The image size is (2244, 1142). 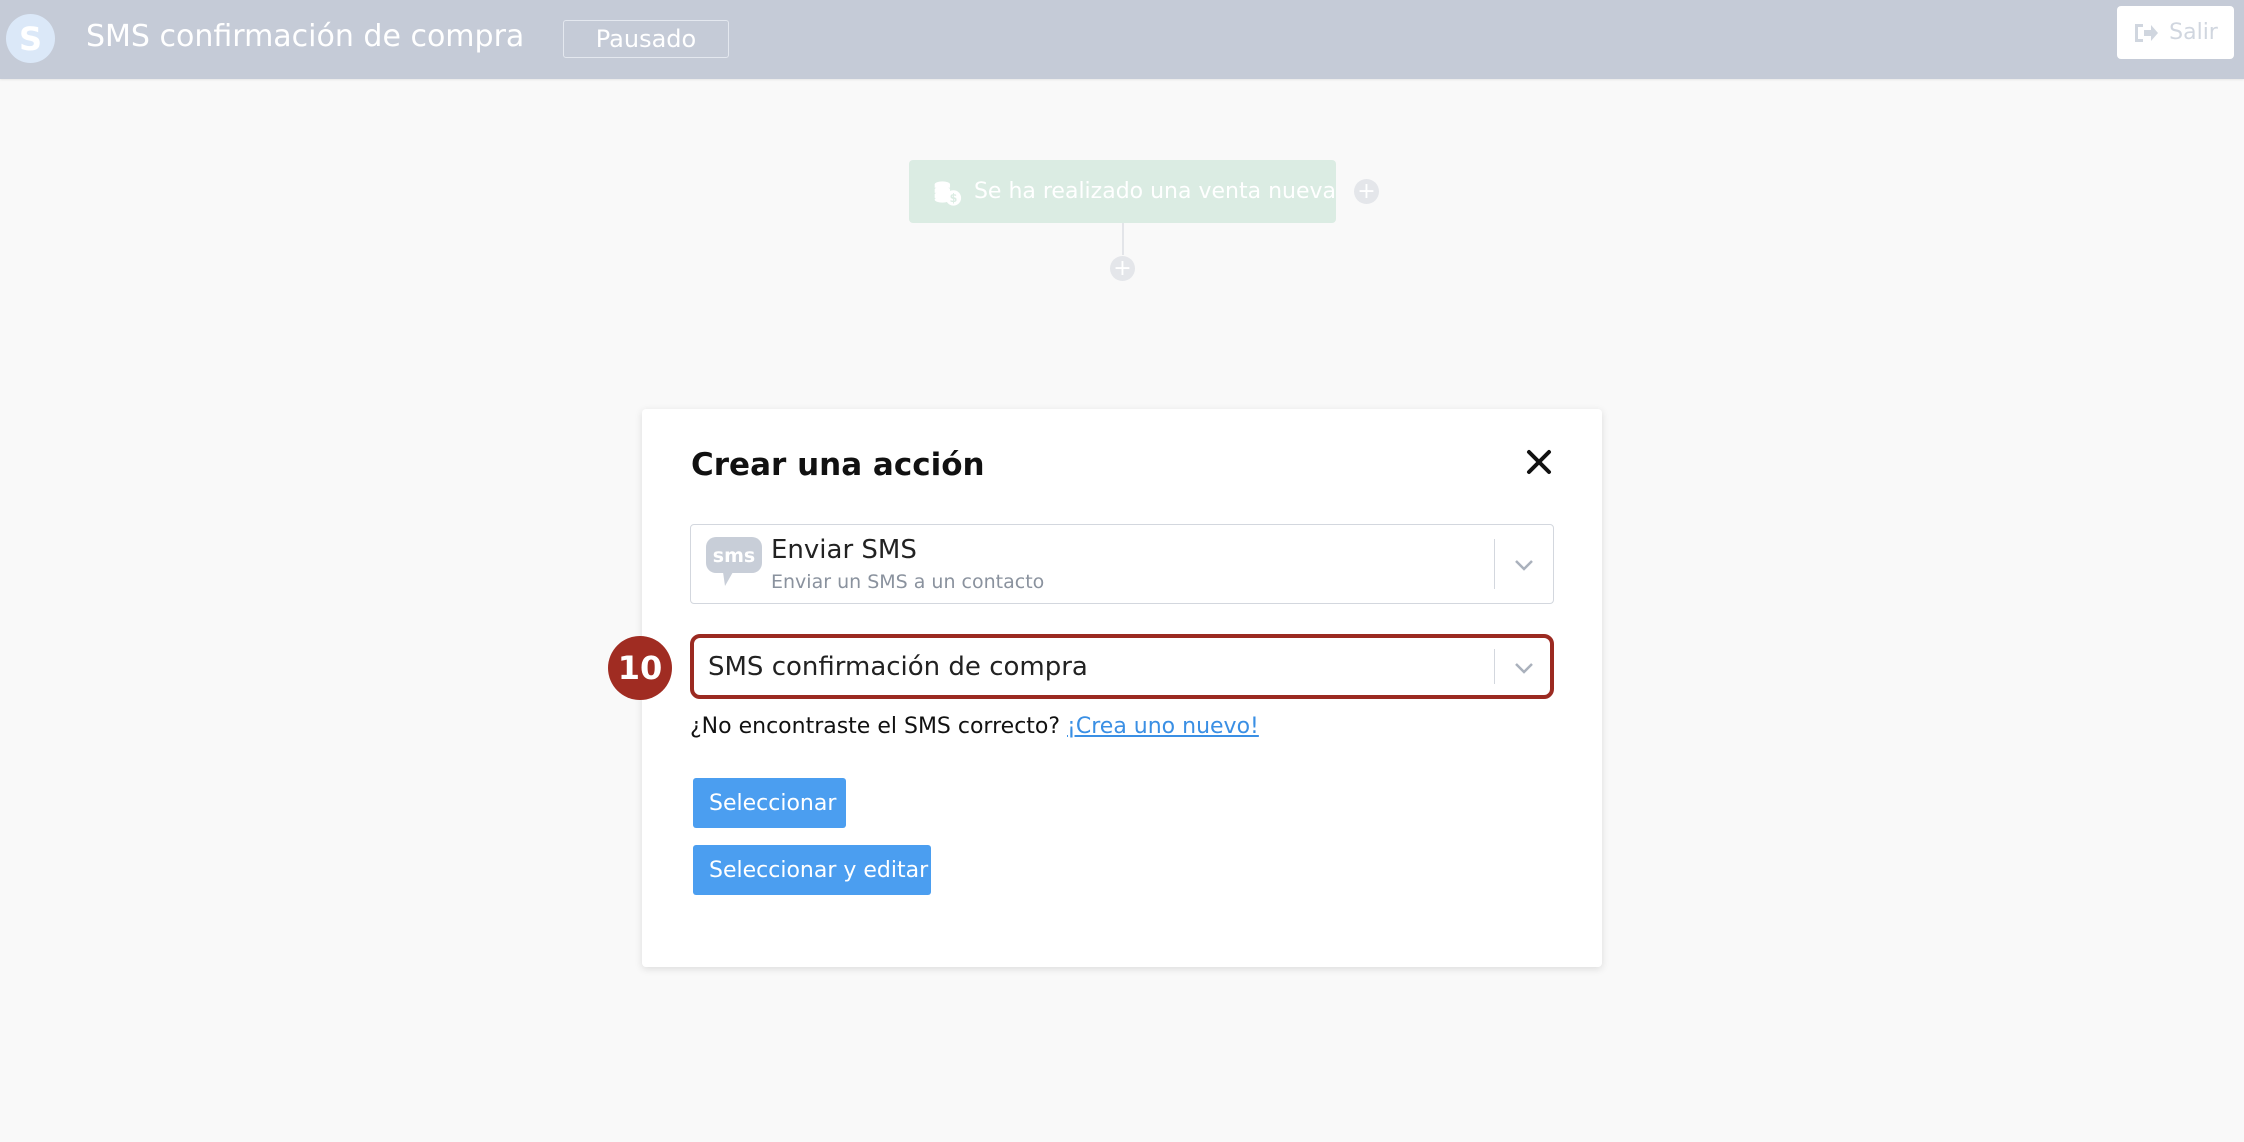 I want to click on select-and-edit-button: Seleccionar y editar, so click(x=812, y=870).